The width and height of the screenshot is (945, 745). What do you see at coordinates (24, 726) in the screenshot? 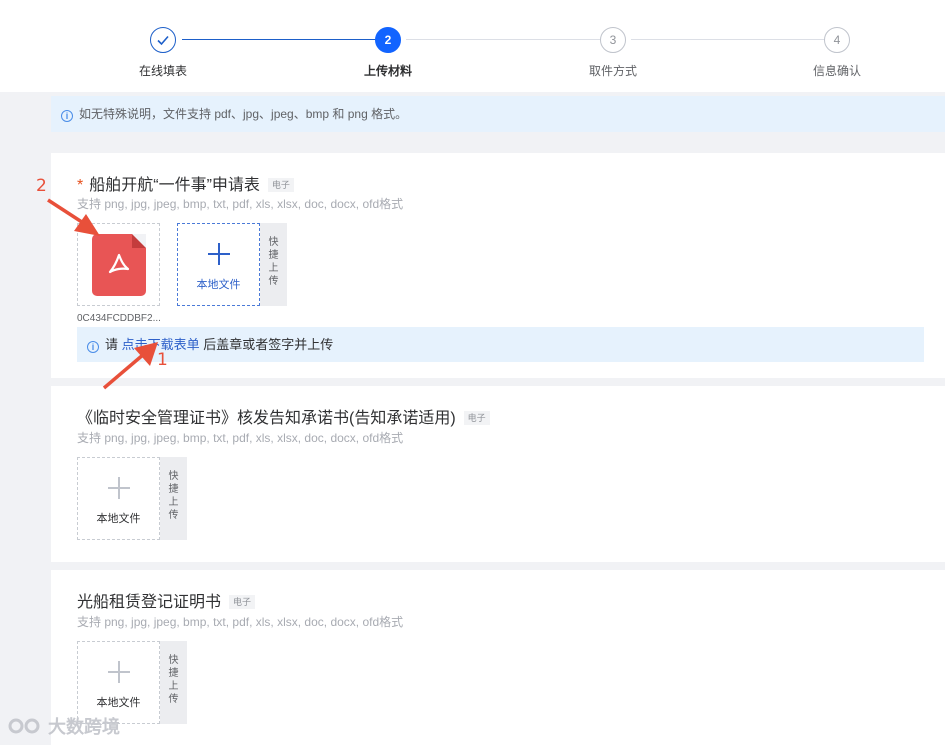
I see `watermark-logo-icon` at bounding box center [24, 726].